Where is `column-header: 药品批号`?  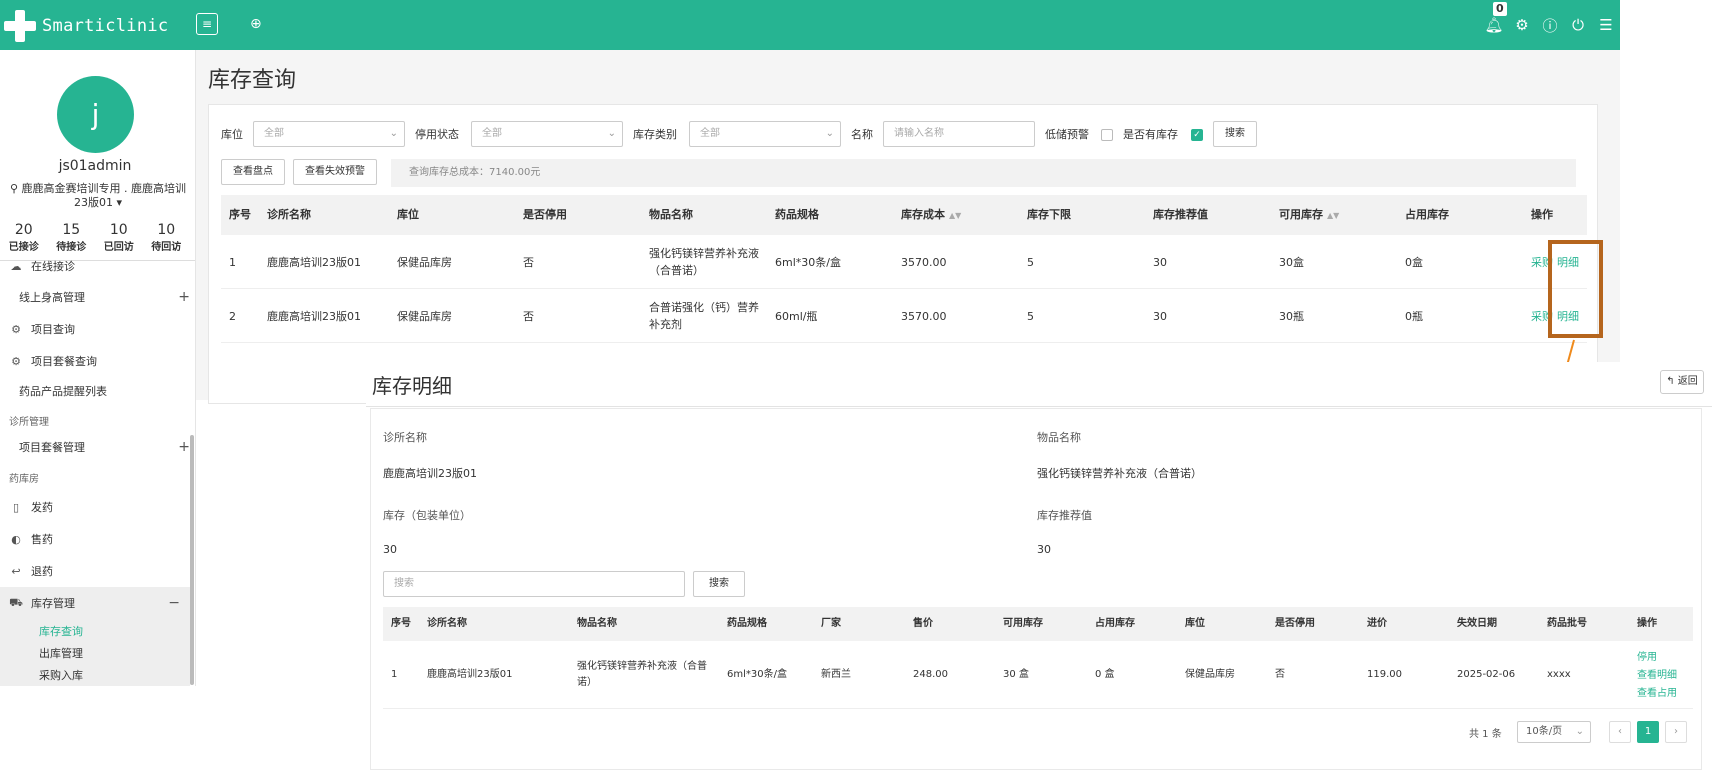
column-header: 药品批号 is located at coordinates (1567, 623).